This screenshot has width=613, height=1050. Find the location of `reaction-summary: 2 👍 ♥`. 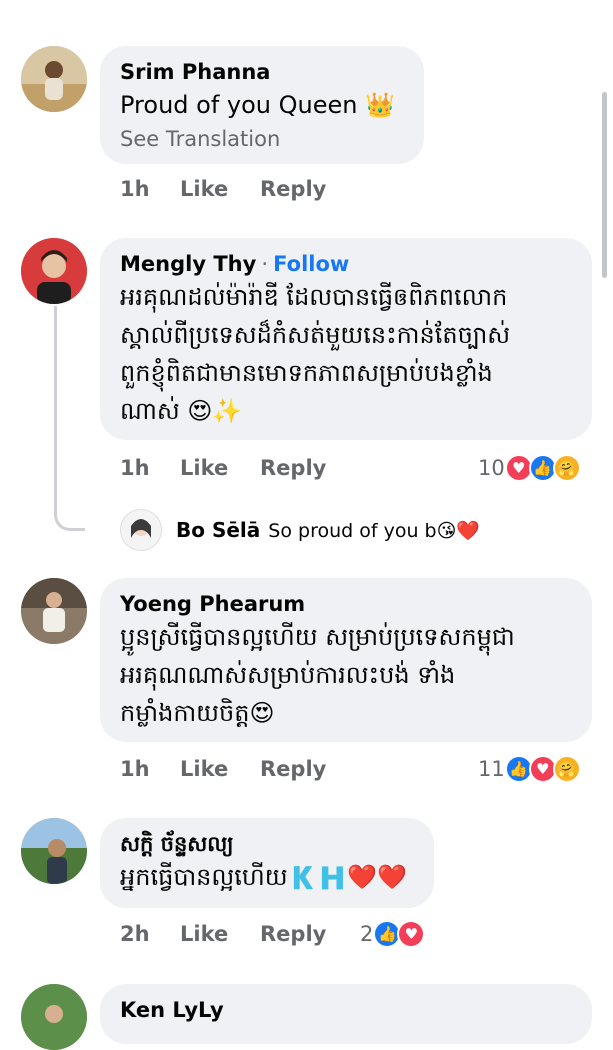

reaction-summary: 2 👍 ♥ is located at coordinates (393, 934).